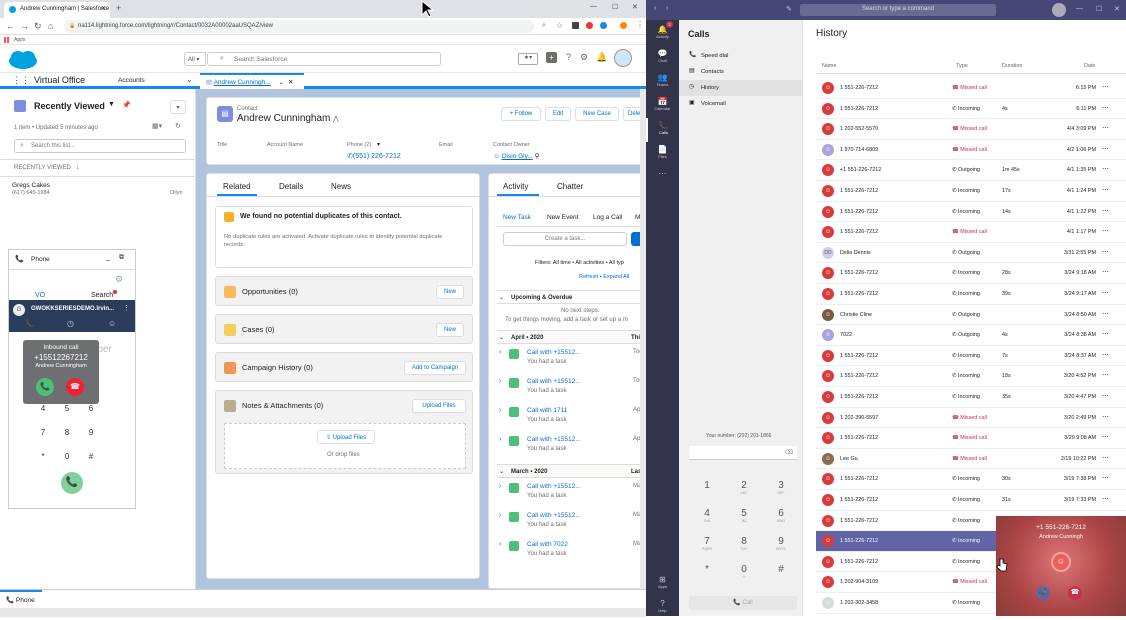 This screenshot has height=620, width=1126. What do you see at coordinates (1075, 593) in the screenshot?
I see `decline-call-button: ☎` at bounding box center [1075, 593].